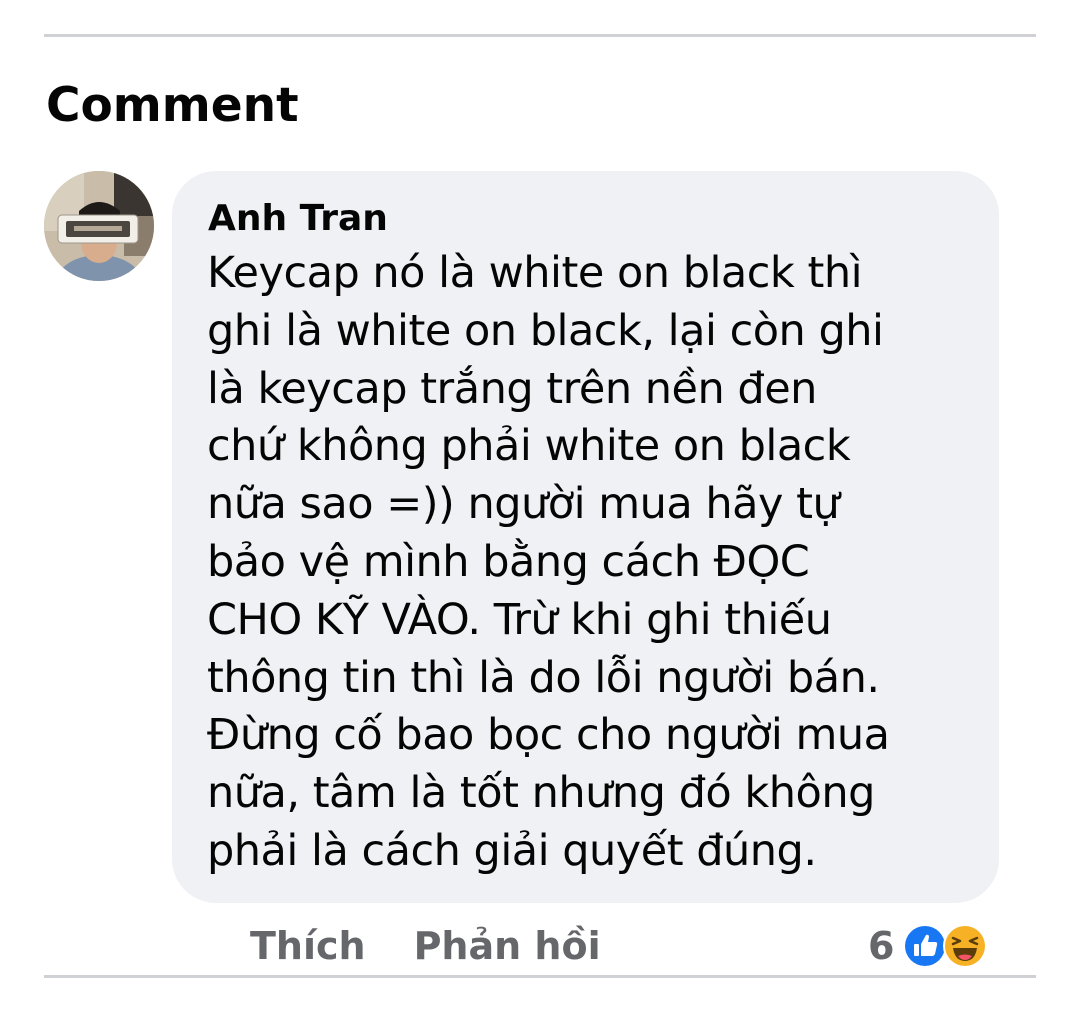 The height and width of the screenshot is (1010, 1080). I want to click on top-divider, so click(540, 35).